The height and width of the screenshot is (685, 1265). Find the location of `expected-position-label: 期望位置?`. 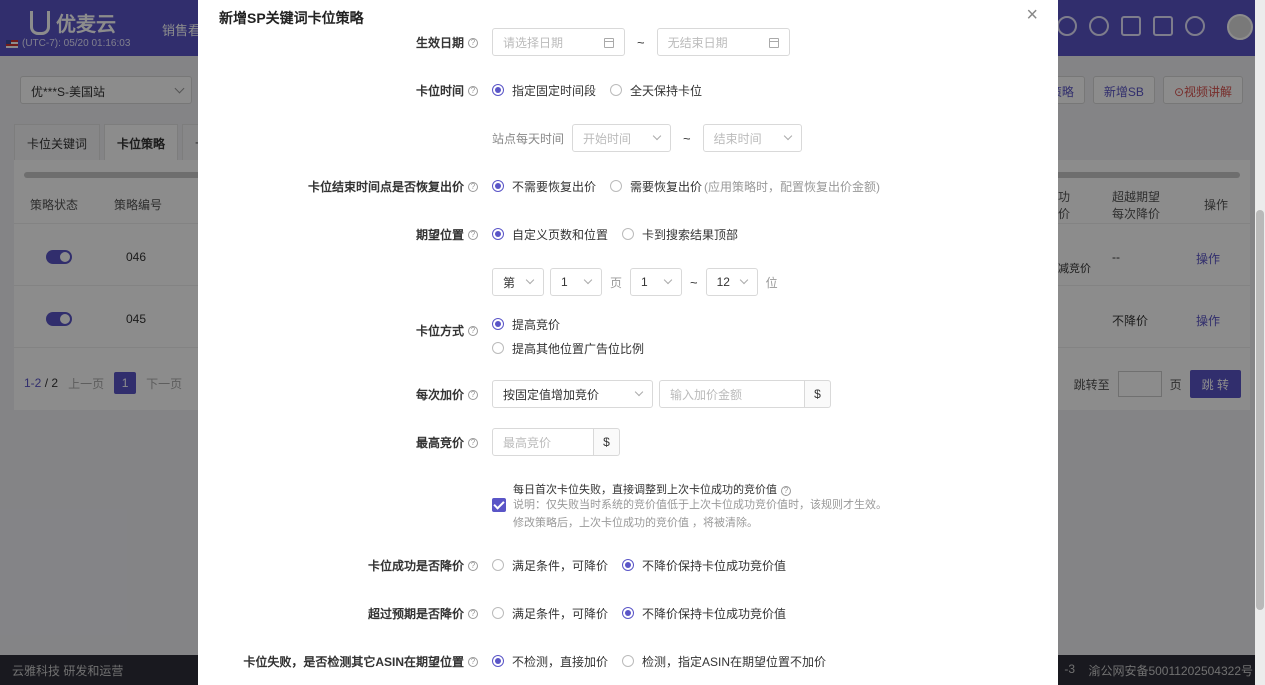

expected-position-label: 期望位置? is located at coordinates (447, 234).